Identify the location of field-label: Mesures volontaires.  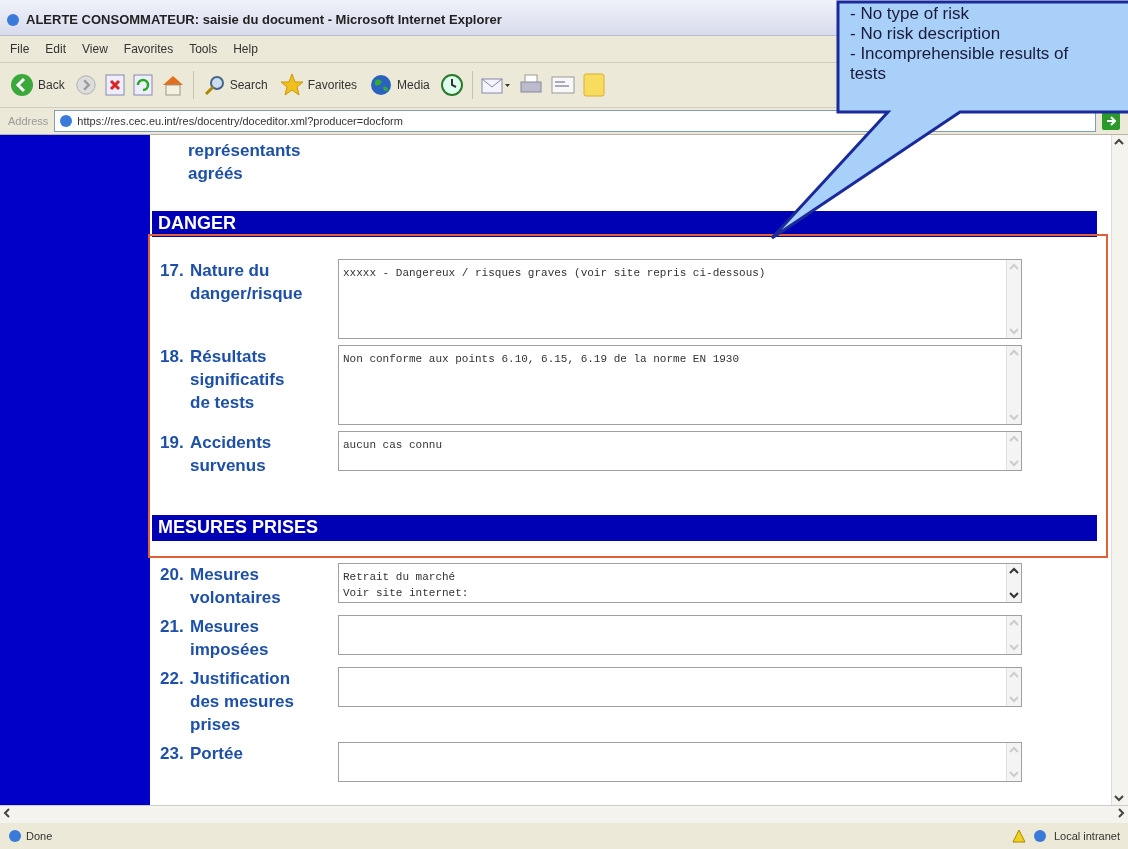
(236, 586).